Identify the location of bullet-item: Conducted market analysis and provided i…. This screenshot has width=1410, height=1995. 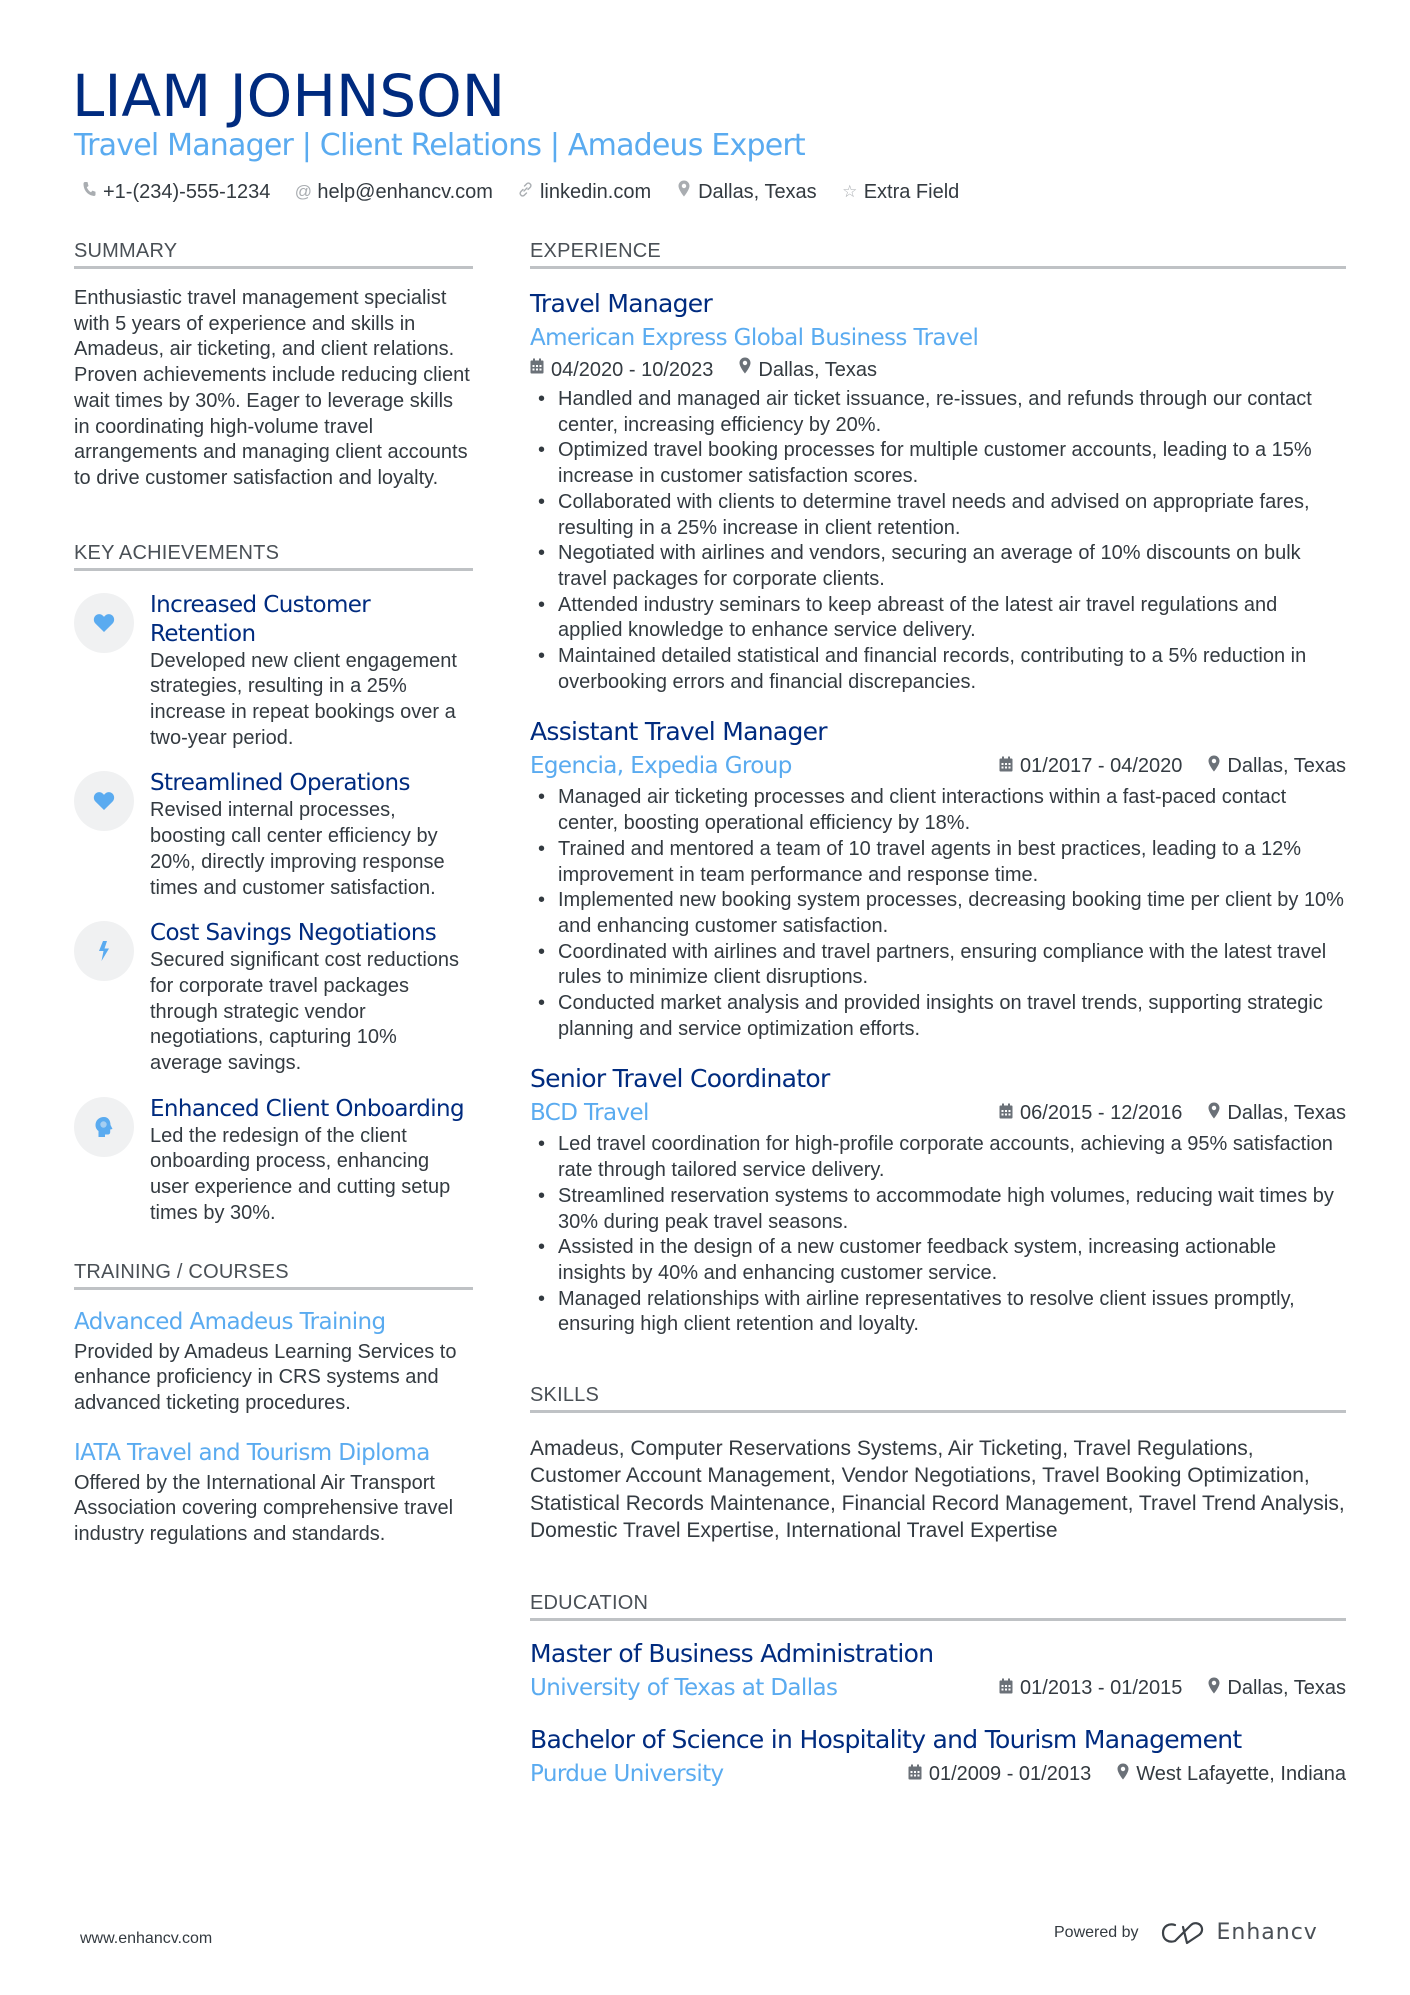
(938, 1016).